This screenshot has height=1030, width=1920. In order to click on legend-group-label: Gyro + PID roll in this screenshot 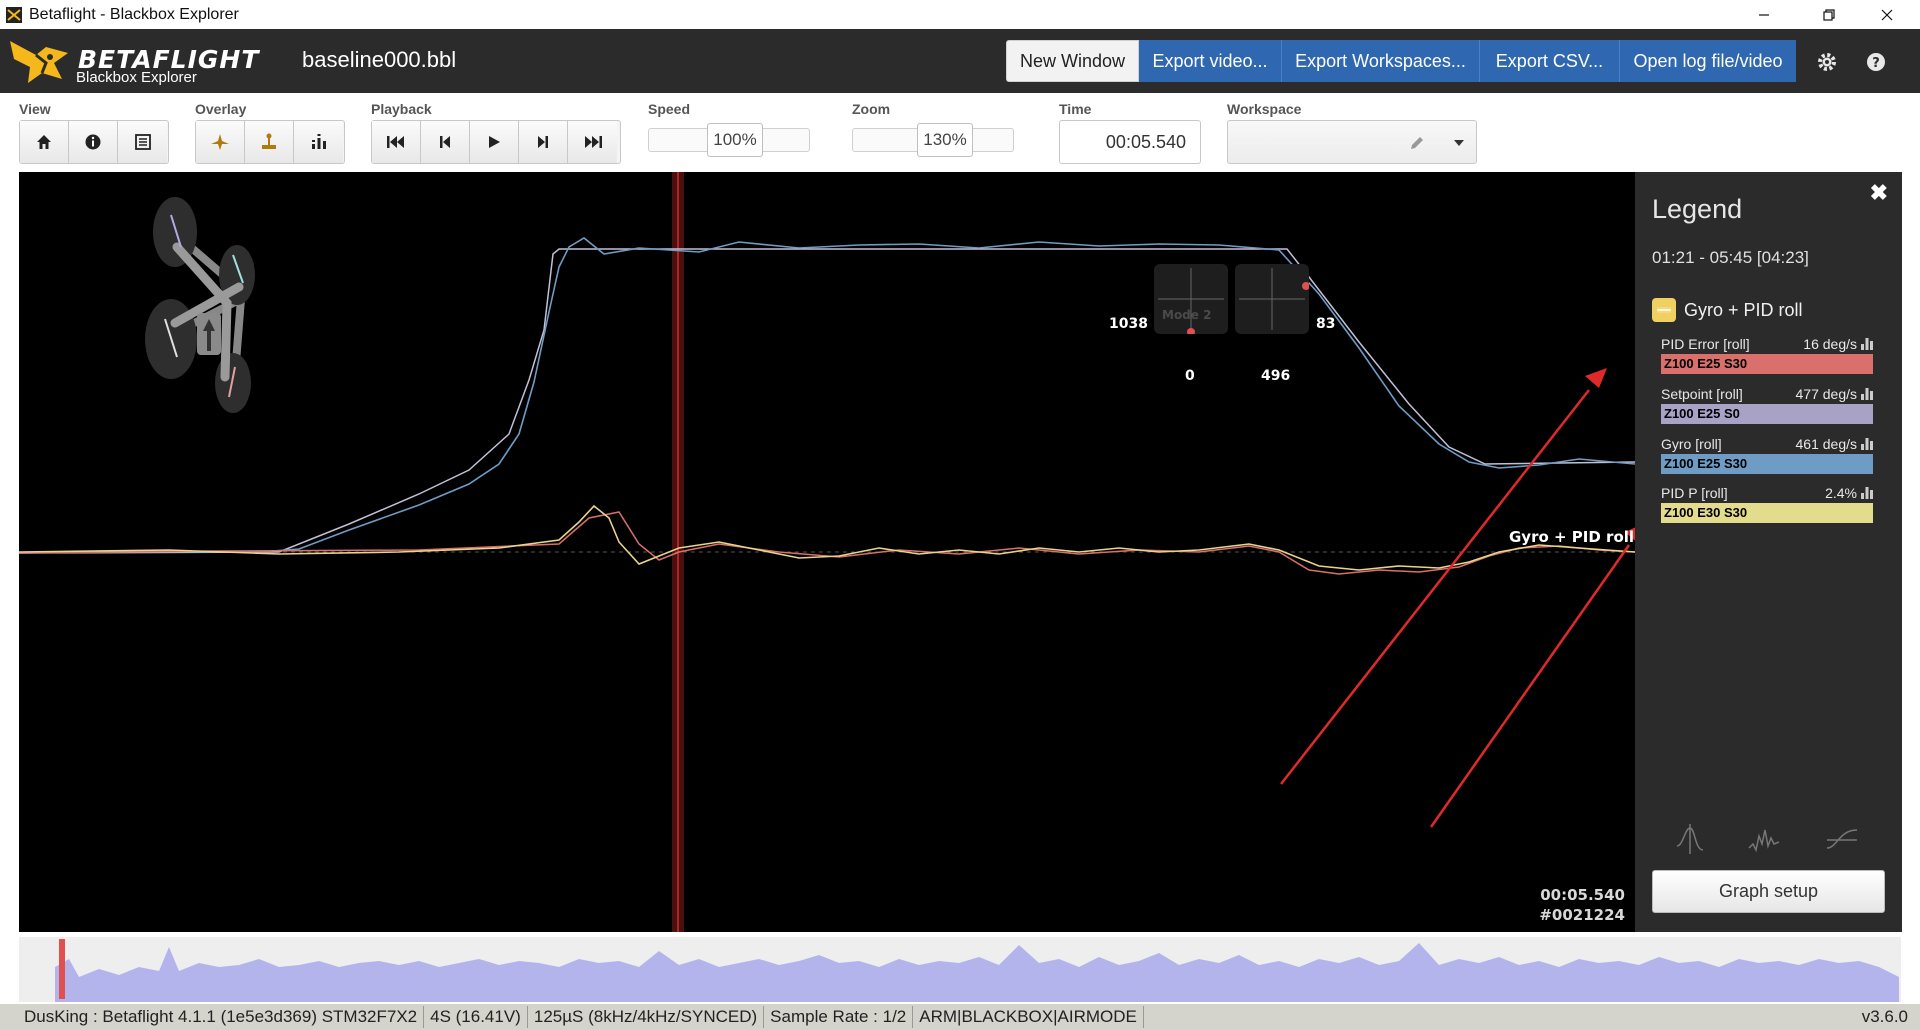, I will do `click(1743, 309)`.